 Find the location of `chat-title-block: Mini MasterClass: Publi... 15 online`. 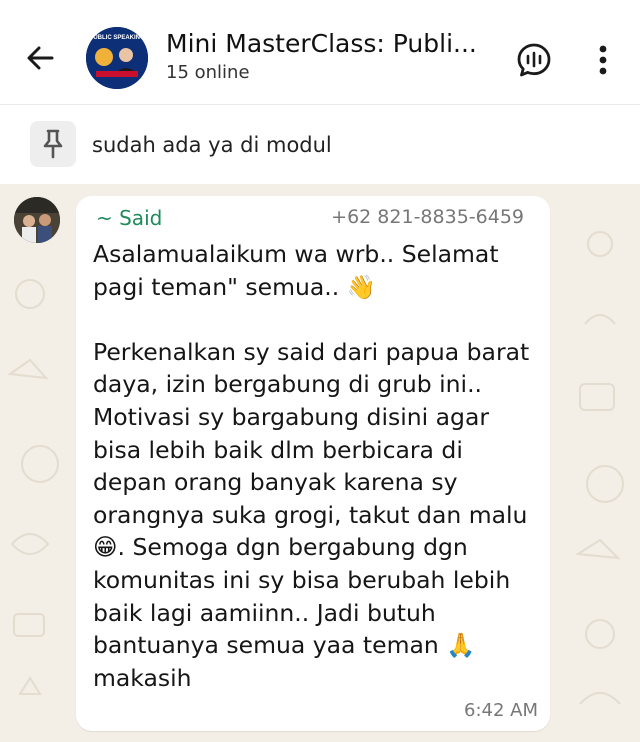

chat-title-block: Mini MasterClass: Publi... 15 online is located at coordinates (331, 55).